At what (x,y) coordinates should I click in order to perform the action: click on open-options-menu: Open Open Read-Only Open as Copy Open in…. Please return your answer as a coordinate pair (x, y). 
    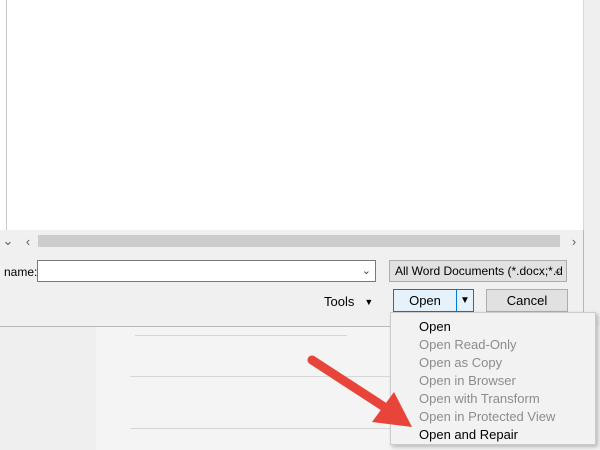
    Looking at the image, I should click on (493, 378).